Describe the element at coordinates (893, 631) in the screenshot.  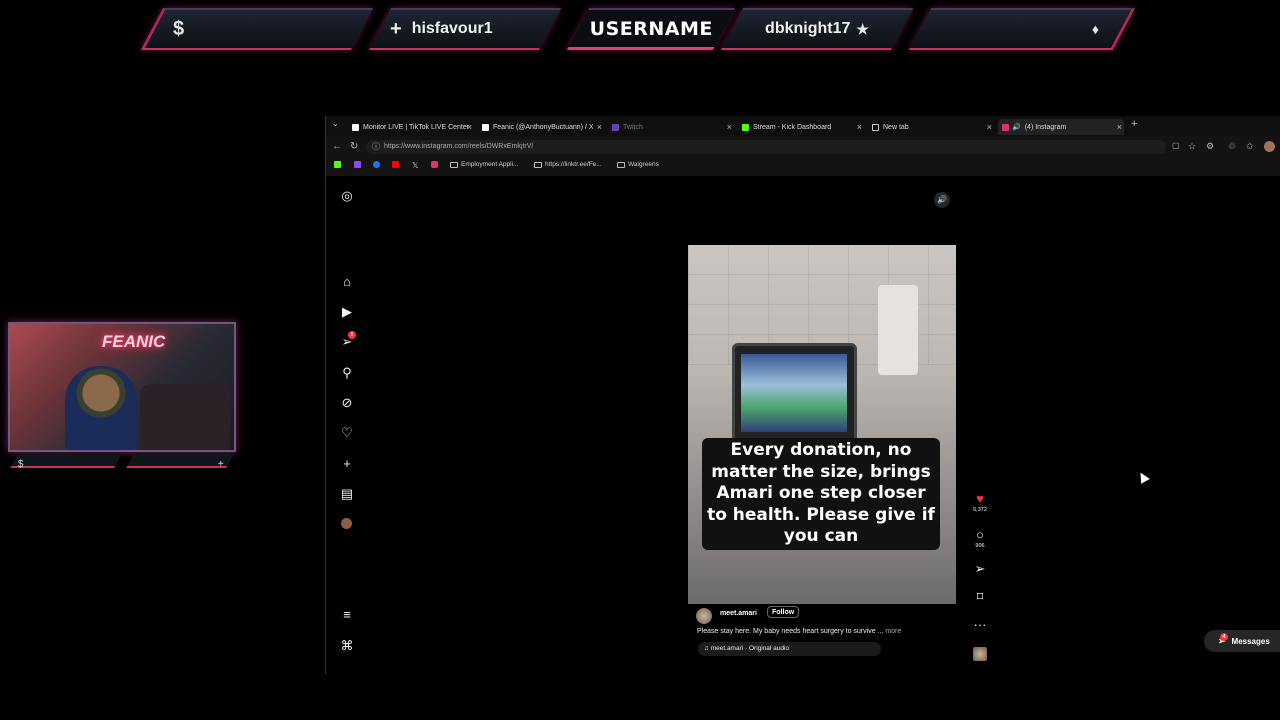
I see `more-link: more` at that location.